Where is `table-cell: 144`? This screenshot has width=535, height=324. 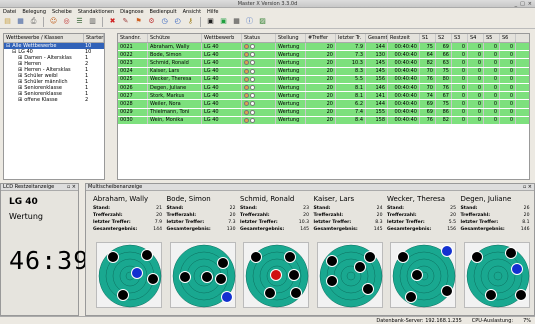 table-cell: 144 is located at coordinates (377, 47).